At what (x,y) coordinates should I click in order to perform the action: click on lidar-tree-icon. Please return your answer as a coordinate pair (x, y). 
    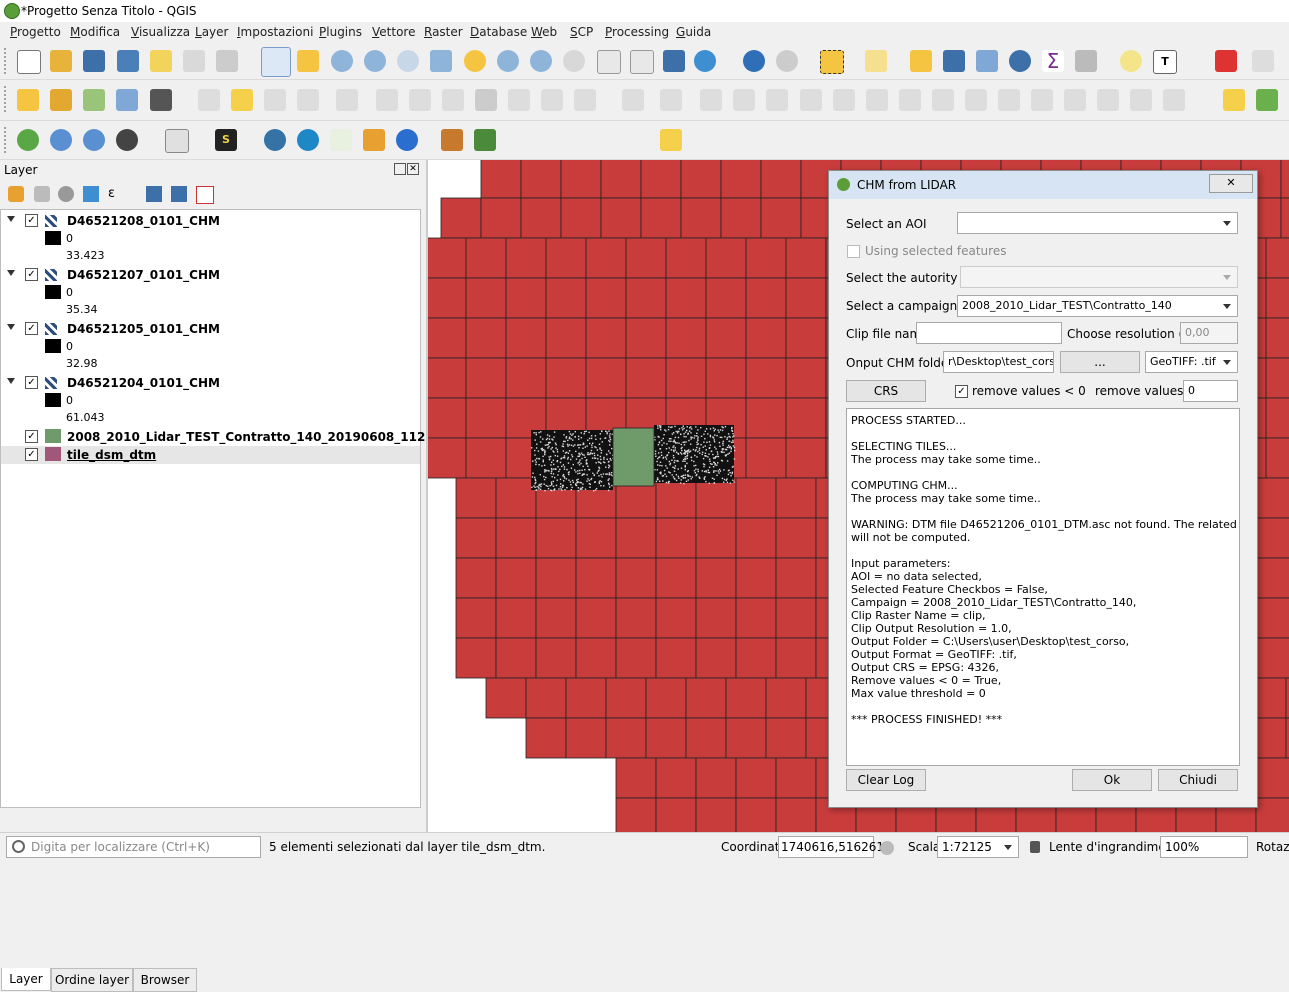
    Looking at the image, I should click on (452, 140).